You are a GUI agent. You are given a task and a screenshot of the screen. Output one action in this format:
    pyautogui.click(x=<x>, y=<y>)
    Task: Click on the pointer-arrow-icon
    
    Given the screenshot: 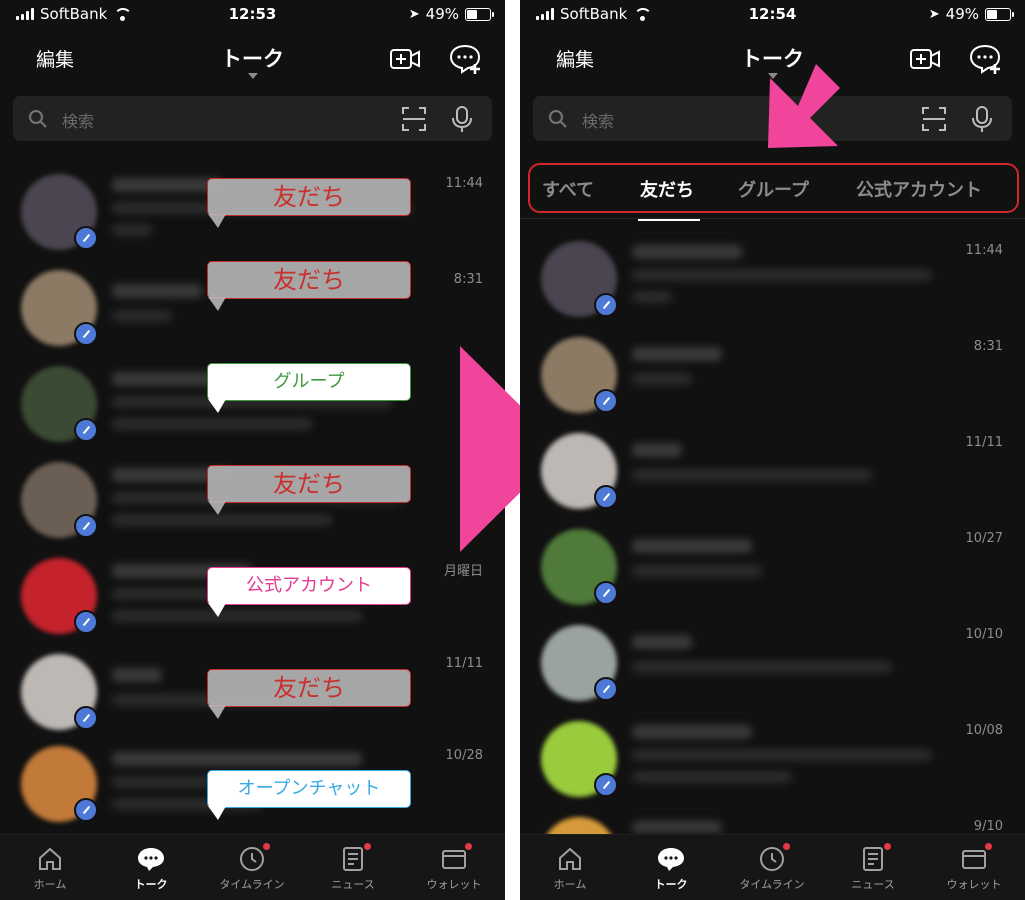 What is the action you would take?
    pyautogui.click(x=804, y=106)
    